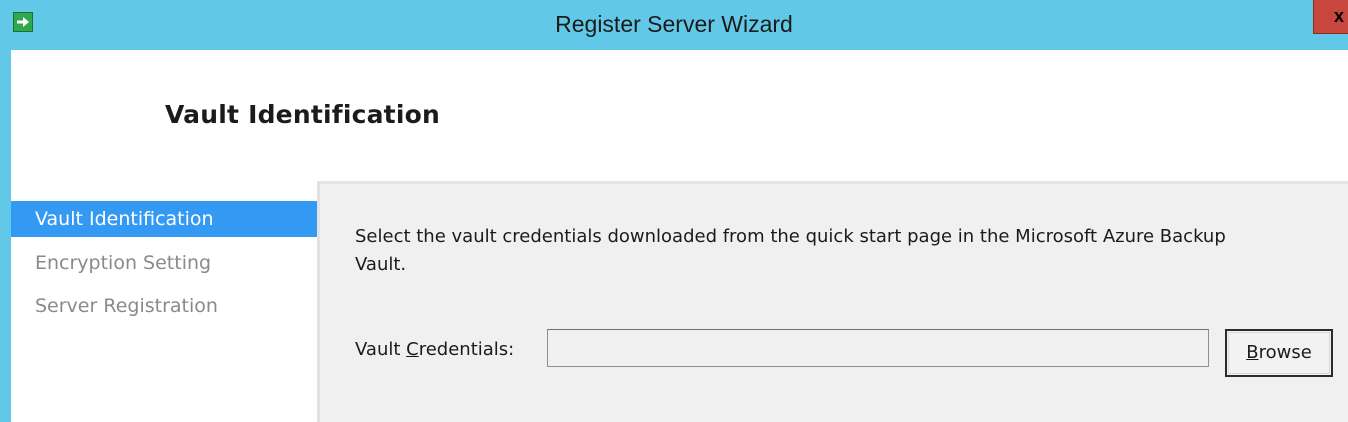  What do you see at coordinates (412, 349) in the screenshot?
I see `label-accelerator: C` at bounding box center [412, 349].